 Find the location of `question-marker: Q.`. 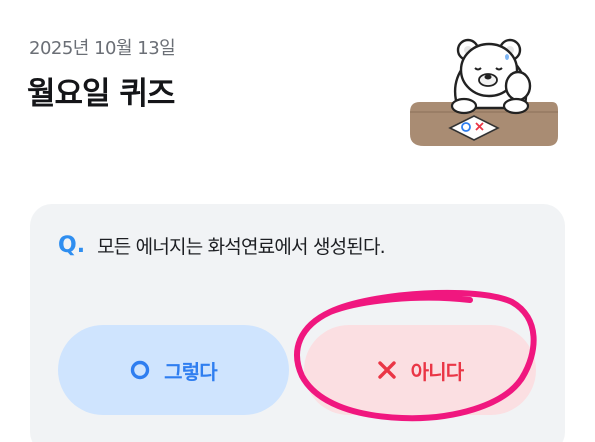

question-marker: Q. is located at coordinates (72, 245).